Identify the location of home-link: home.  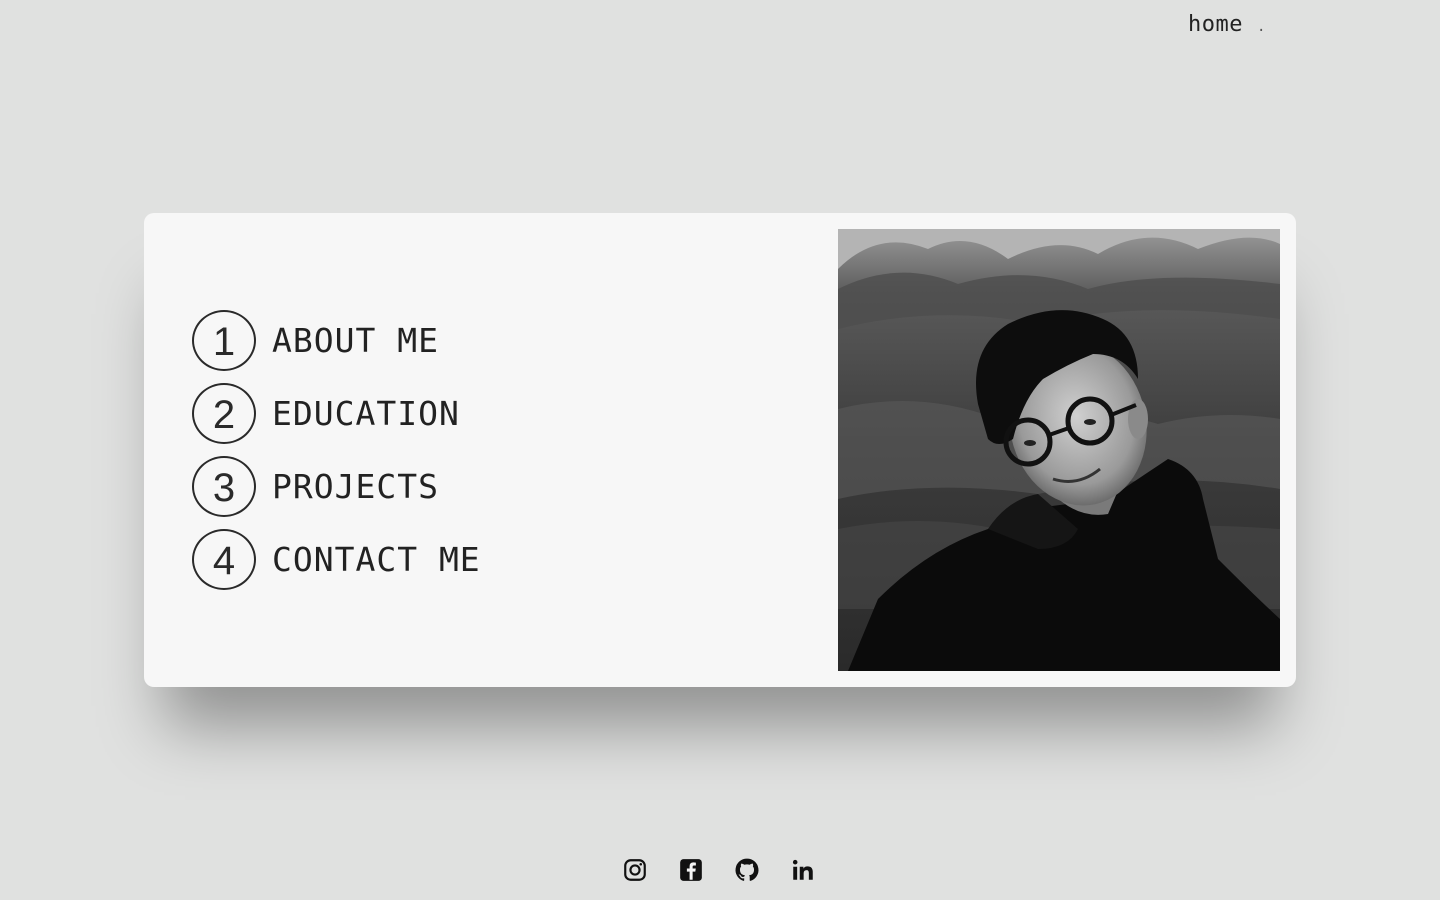
(1215, 24).